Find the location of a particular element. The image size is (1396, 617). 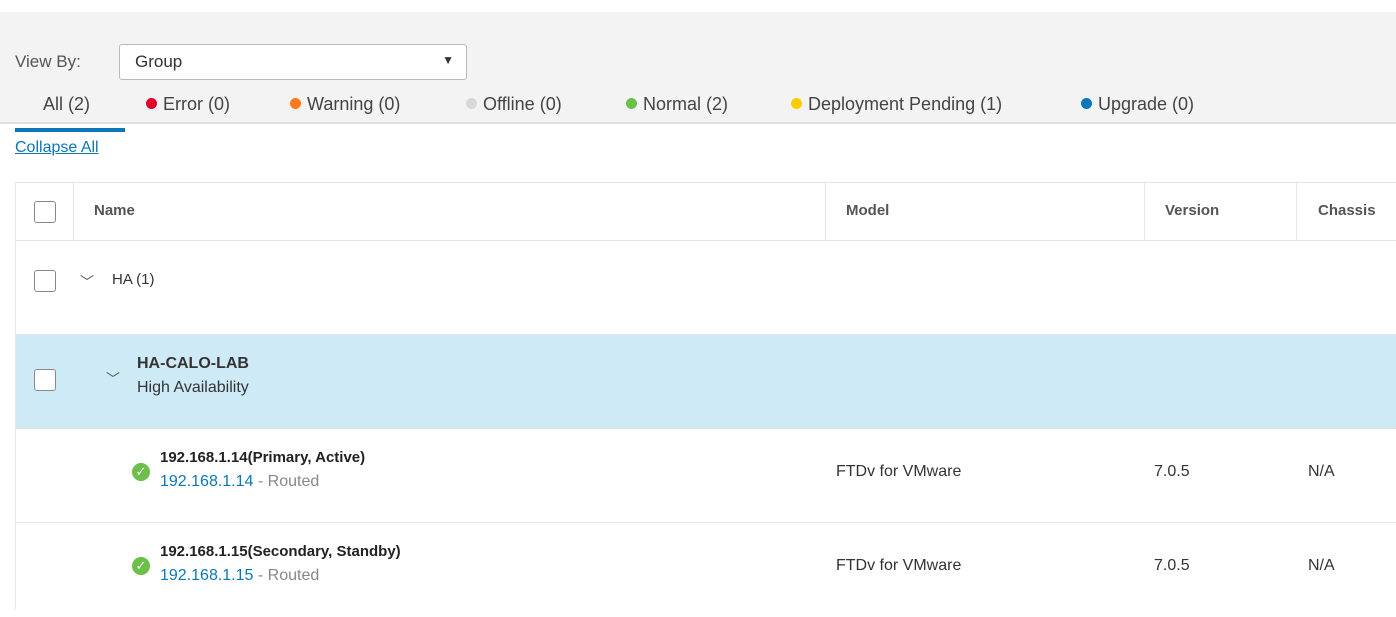

view-by-value: Group is located at coordinates (159, 61).